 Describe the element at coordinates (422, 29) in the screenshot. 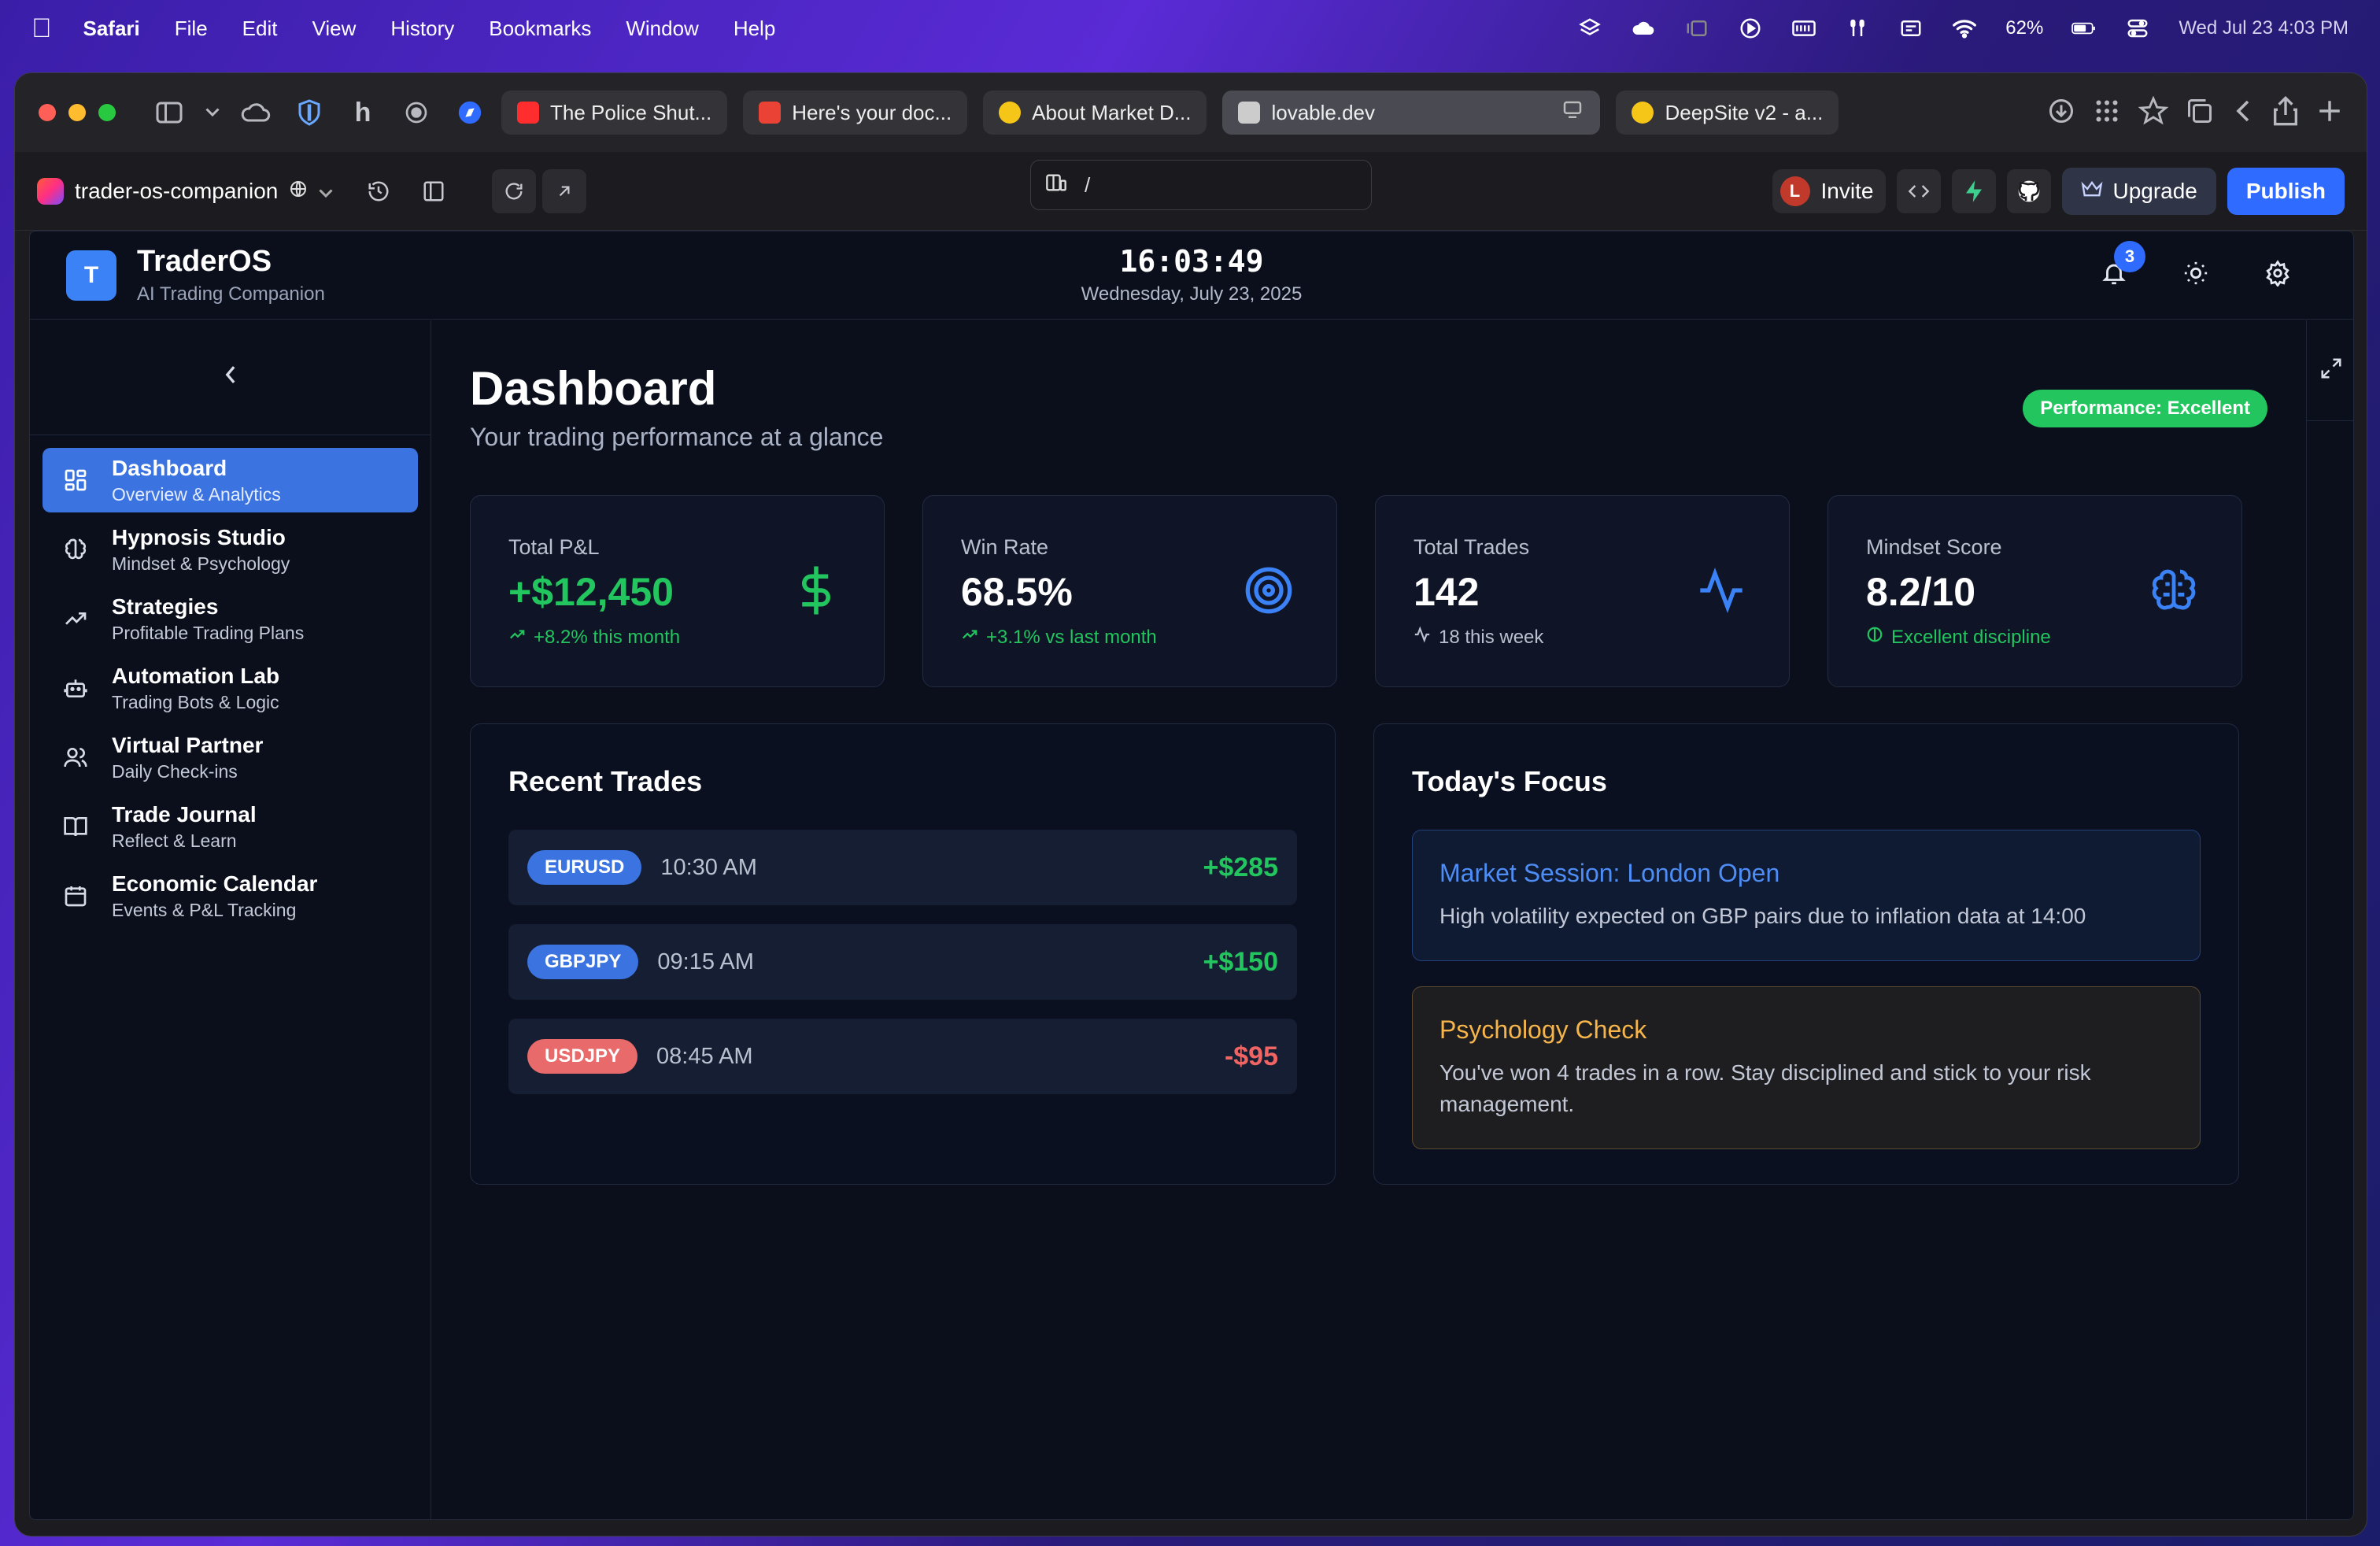

I see `menu-history: History` at that location.